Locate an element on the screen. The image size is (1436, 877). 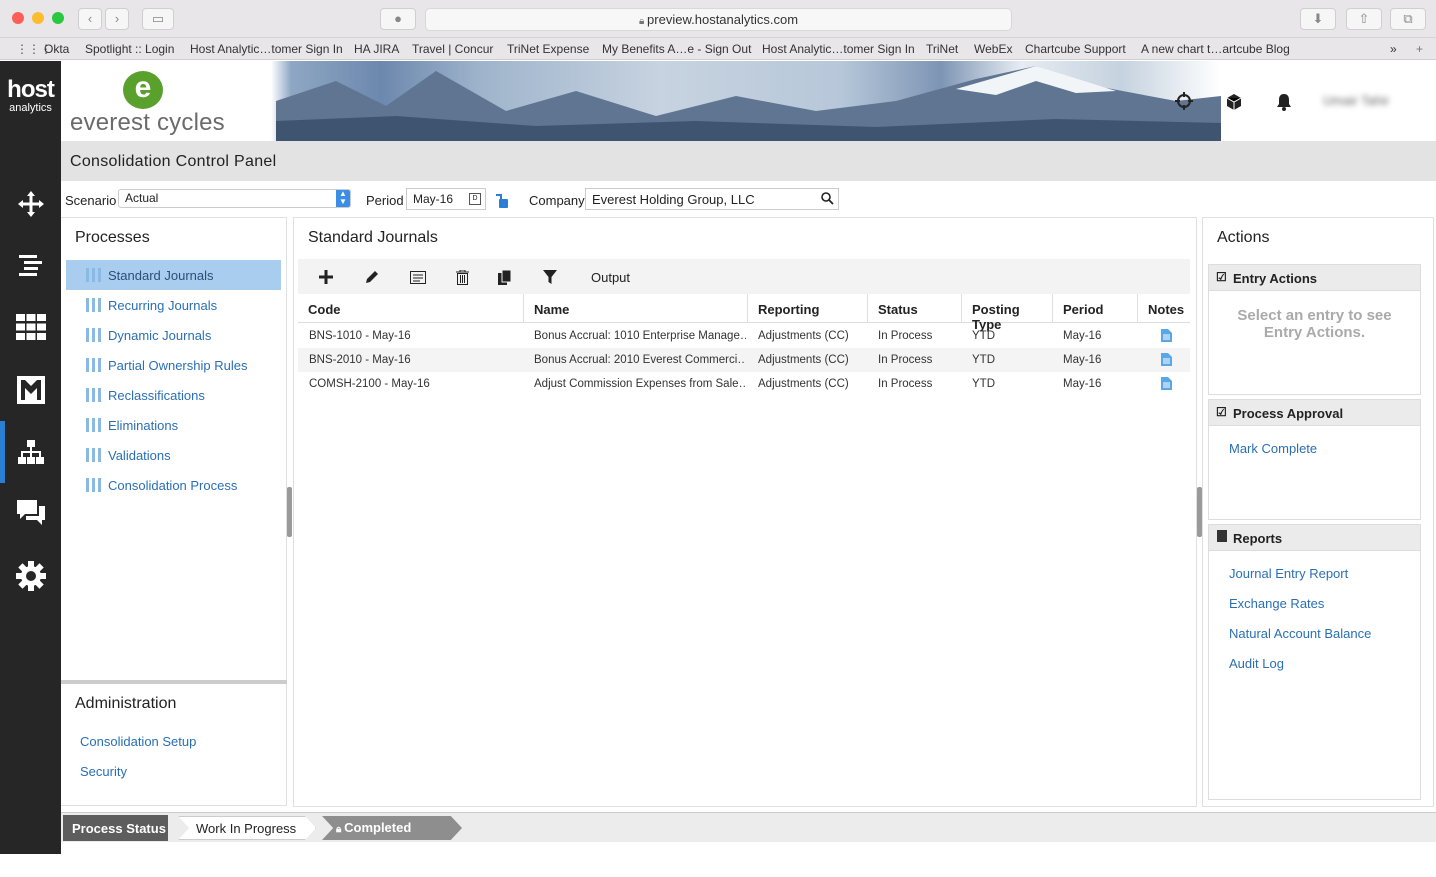
column-header-status: Status is located at coordinates (915, 308).